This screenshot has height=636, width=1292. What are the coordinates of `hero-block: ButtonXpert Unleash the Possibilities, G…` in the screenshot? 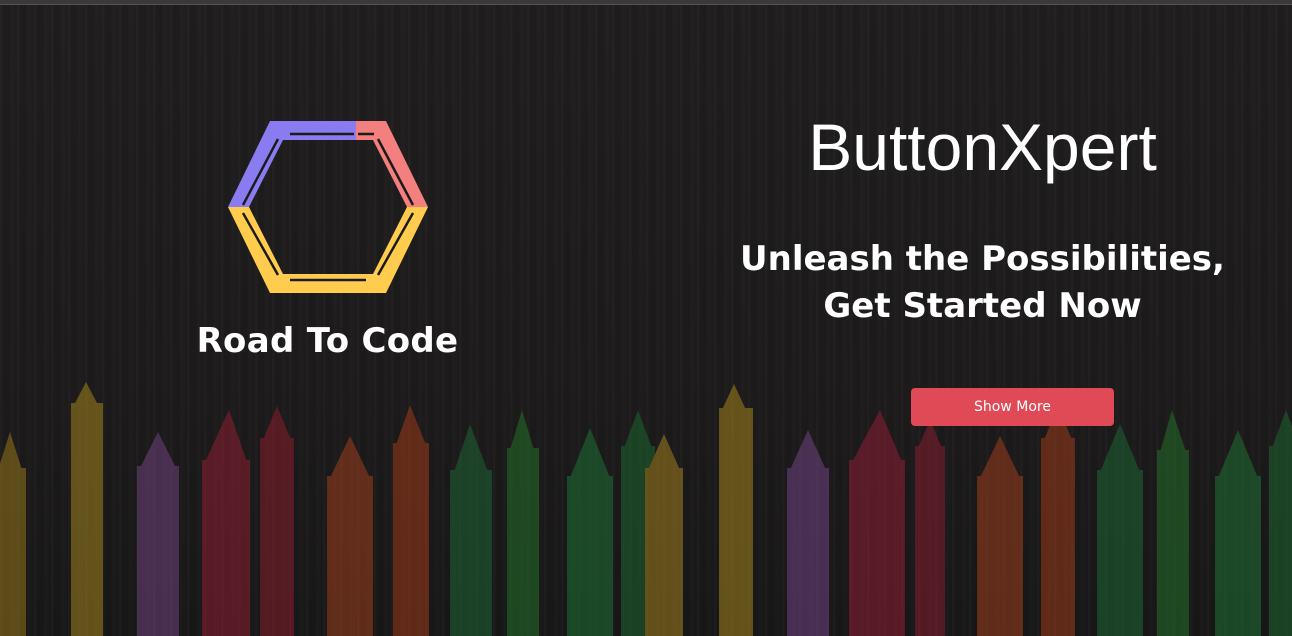 It's located at (982, 219).